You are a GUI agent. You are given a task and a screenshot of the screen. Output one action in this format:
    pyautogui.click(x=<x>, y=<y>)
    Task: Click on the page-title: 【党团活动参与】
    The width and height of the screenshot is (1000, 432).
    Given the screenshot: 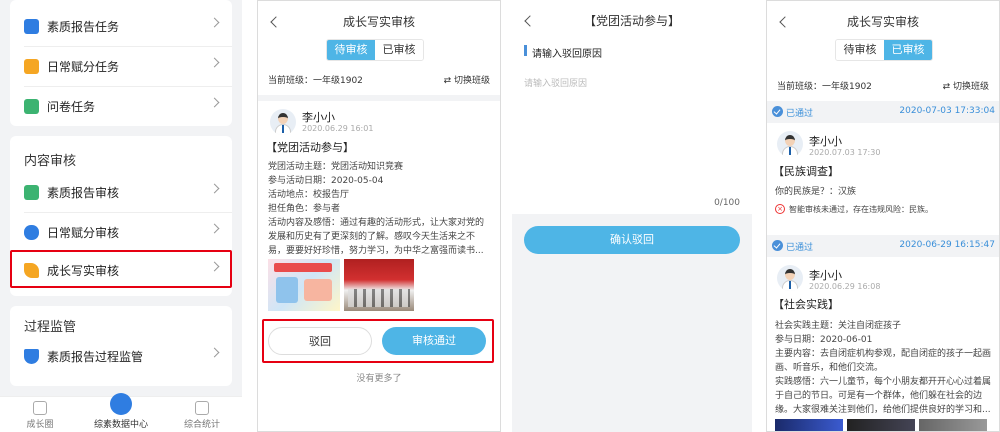 What is the action you would take?
    pyautogui.click(x=631, y=21)
    